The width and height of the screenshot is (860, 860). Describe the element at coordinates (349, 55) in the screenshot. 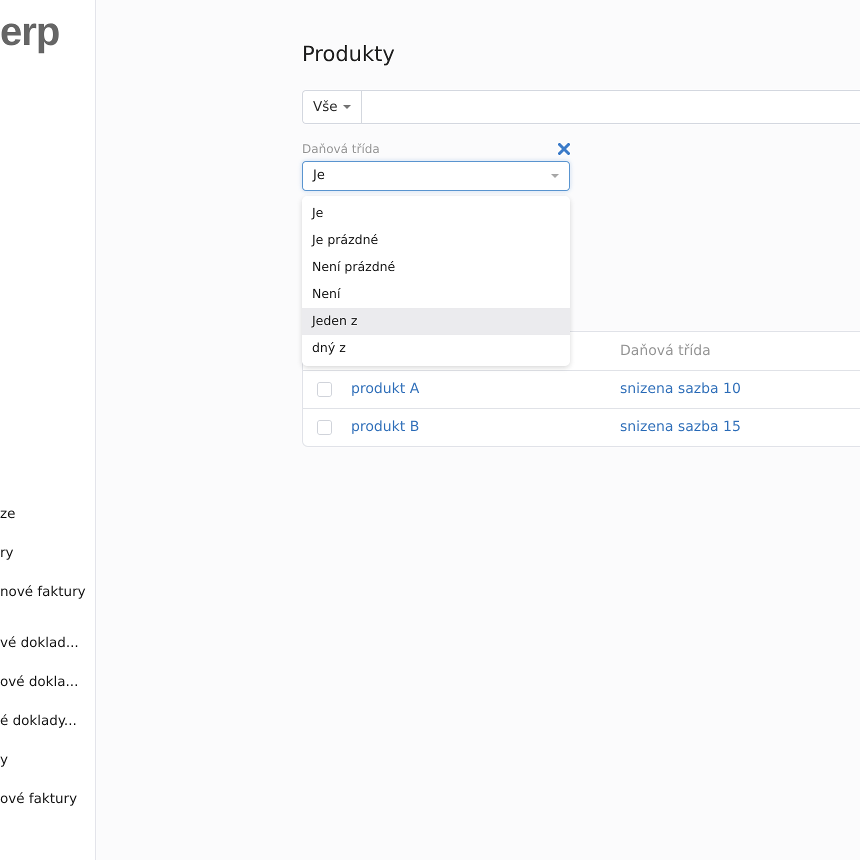

I see `page-title: Produkty` at that location.